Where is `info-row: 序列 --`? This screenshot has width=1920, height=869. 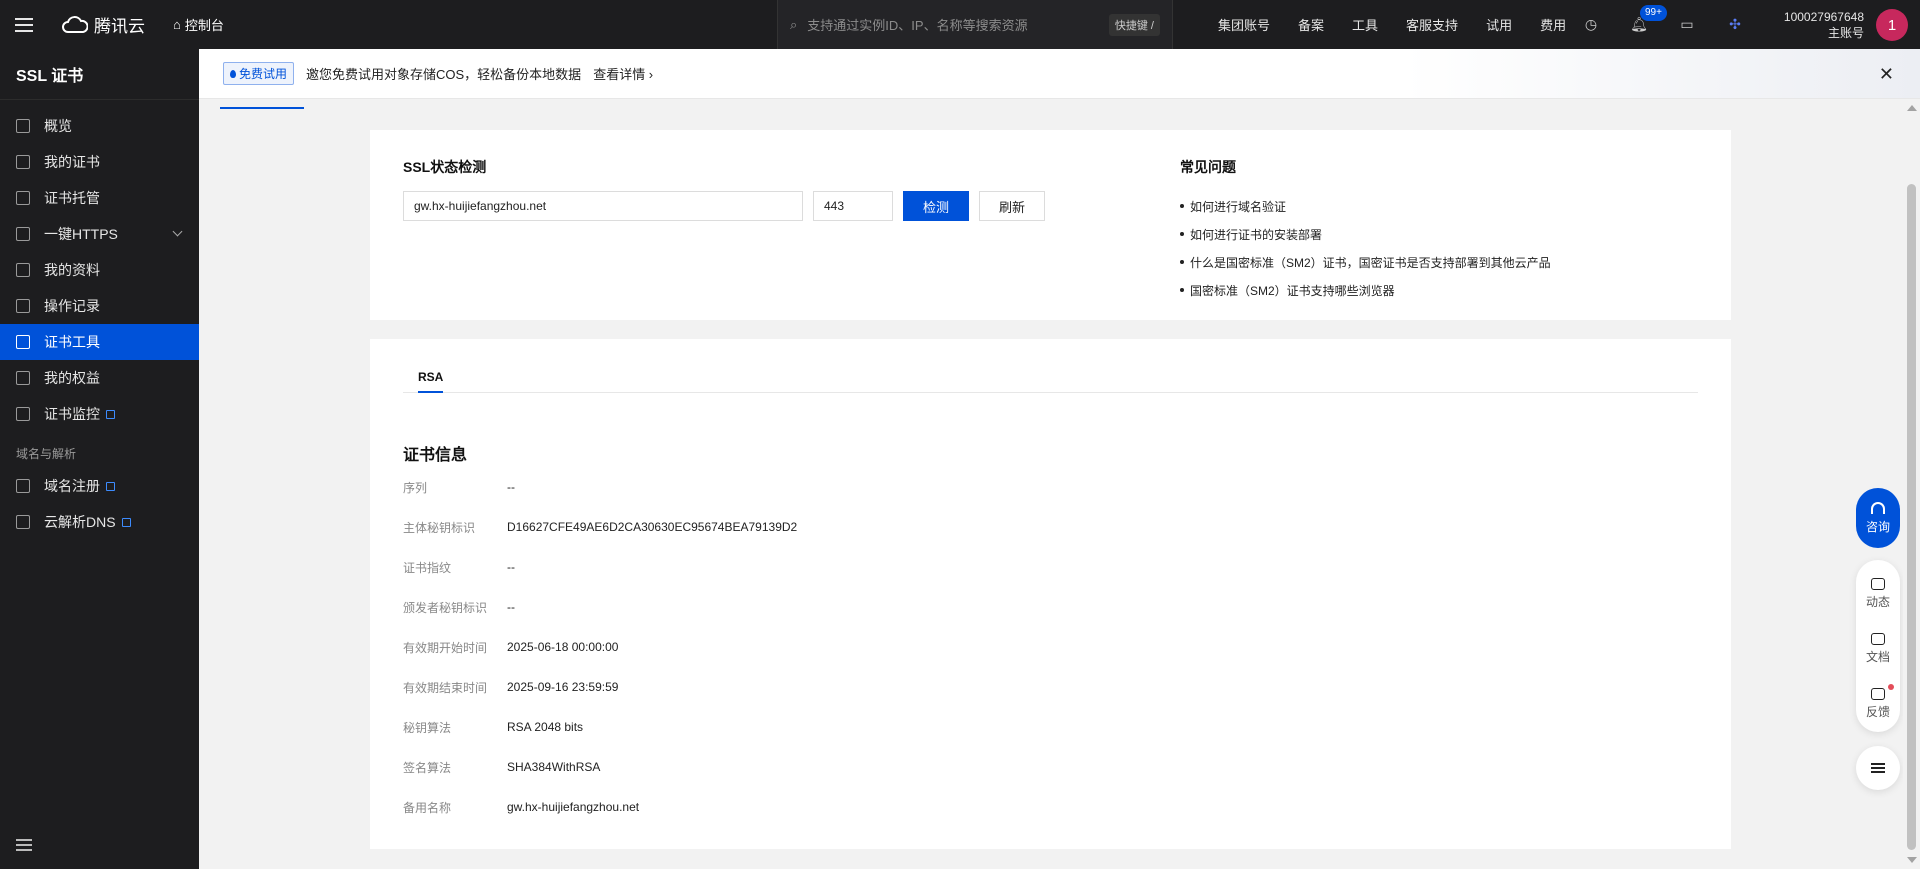 info-row: 序列 -- is located at coordinates (600, 487).